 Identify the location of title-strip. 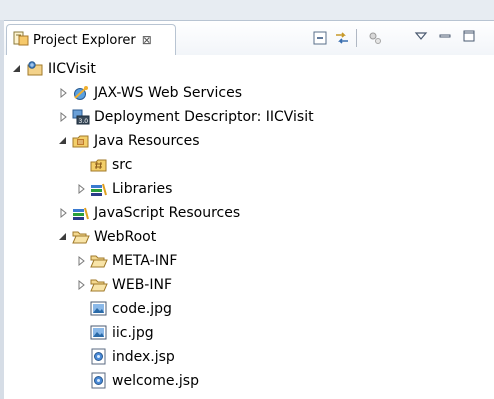
(247, 10).